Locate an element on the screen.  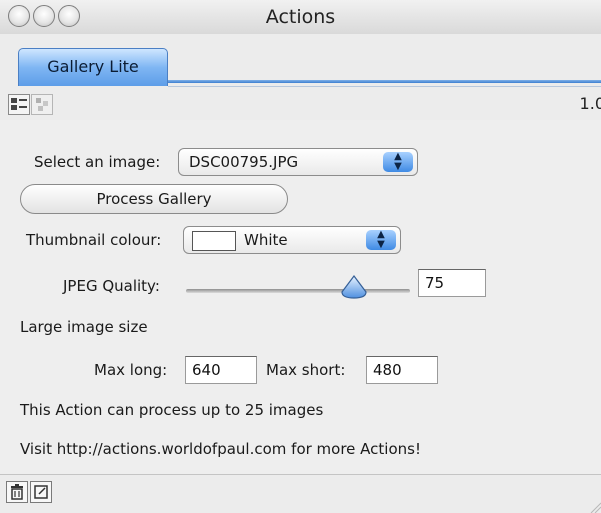
select-image-label: Select an image: is located at coordinates (97, 162).